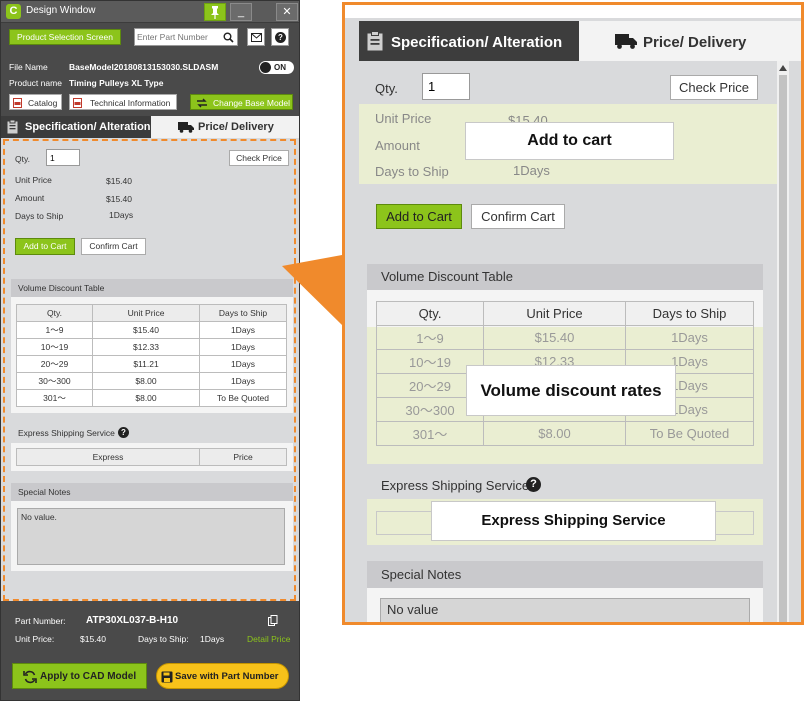 Image resolution: width=808 pixels, height=701 pixels. I want to click on tab-price-delivery-label: Price/ Delivery, so click(236, 127).